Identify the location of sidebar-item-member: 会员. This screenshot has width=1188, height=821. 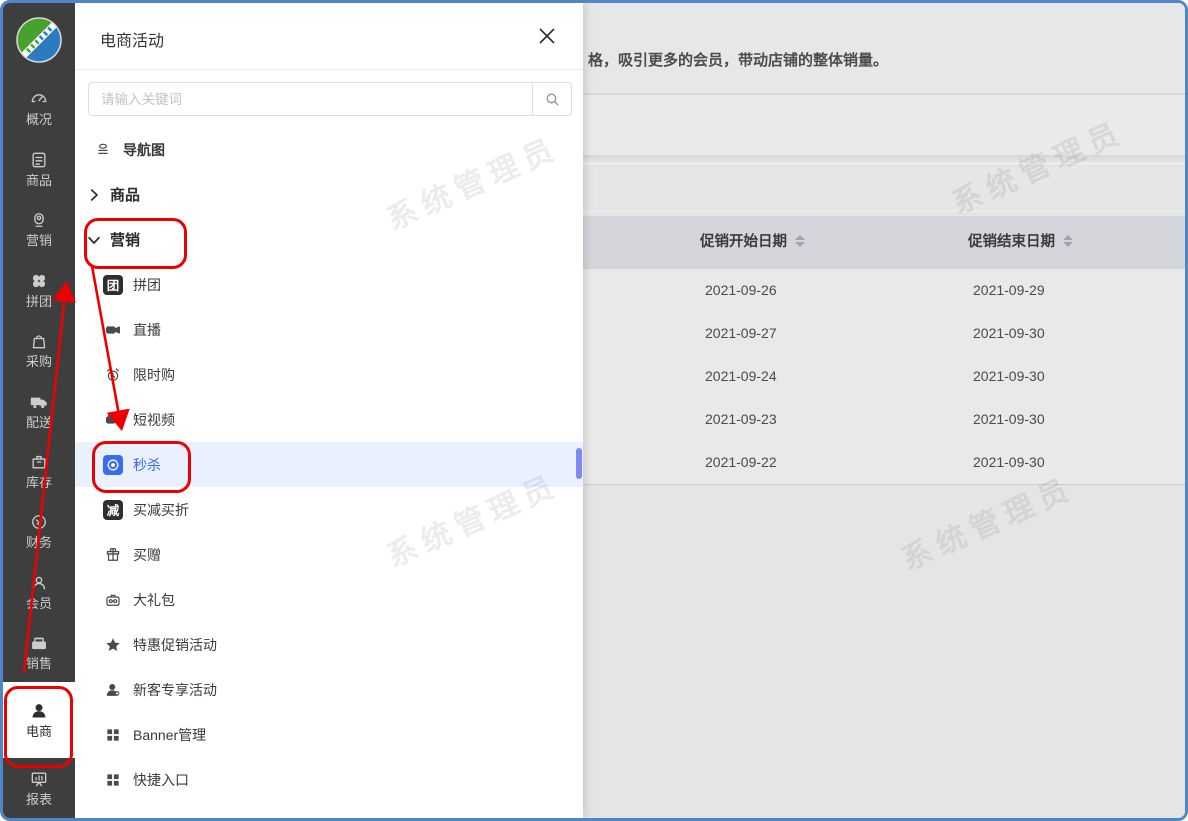
(39, 591).